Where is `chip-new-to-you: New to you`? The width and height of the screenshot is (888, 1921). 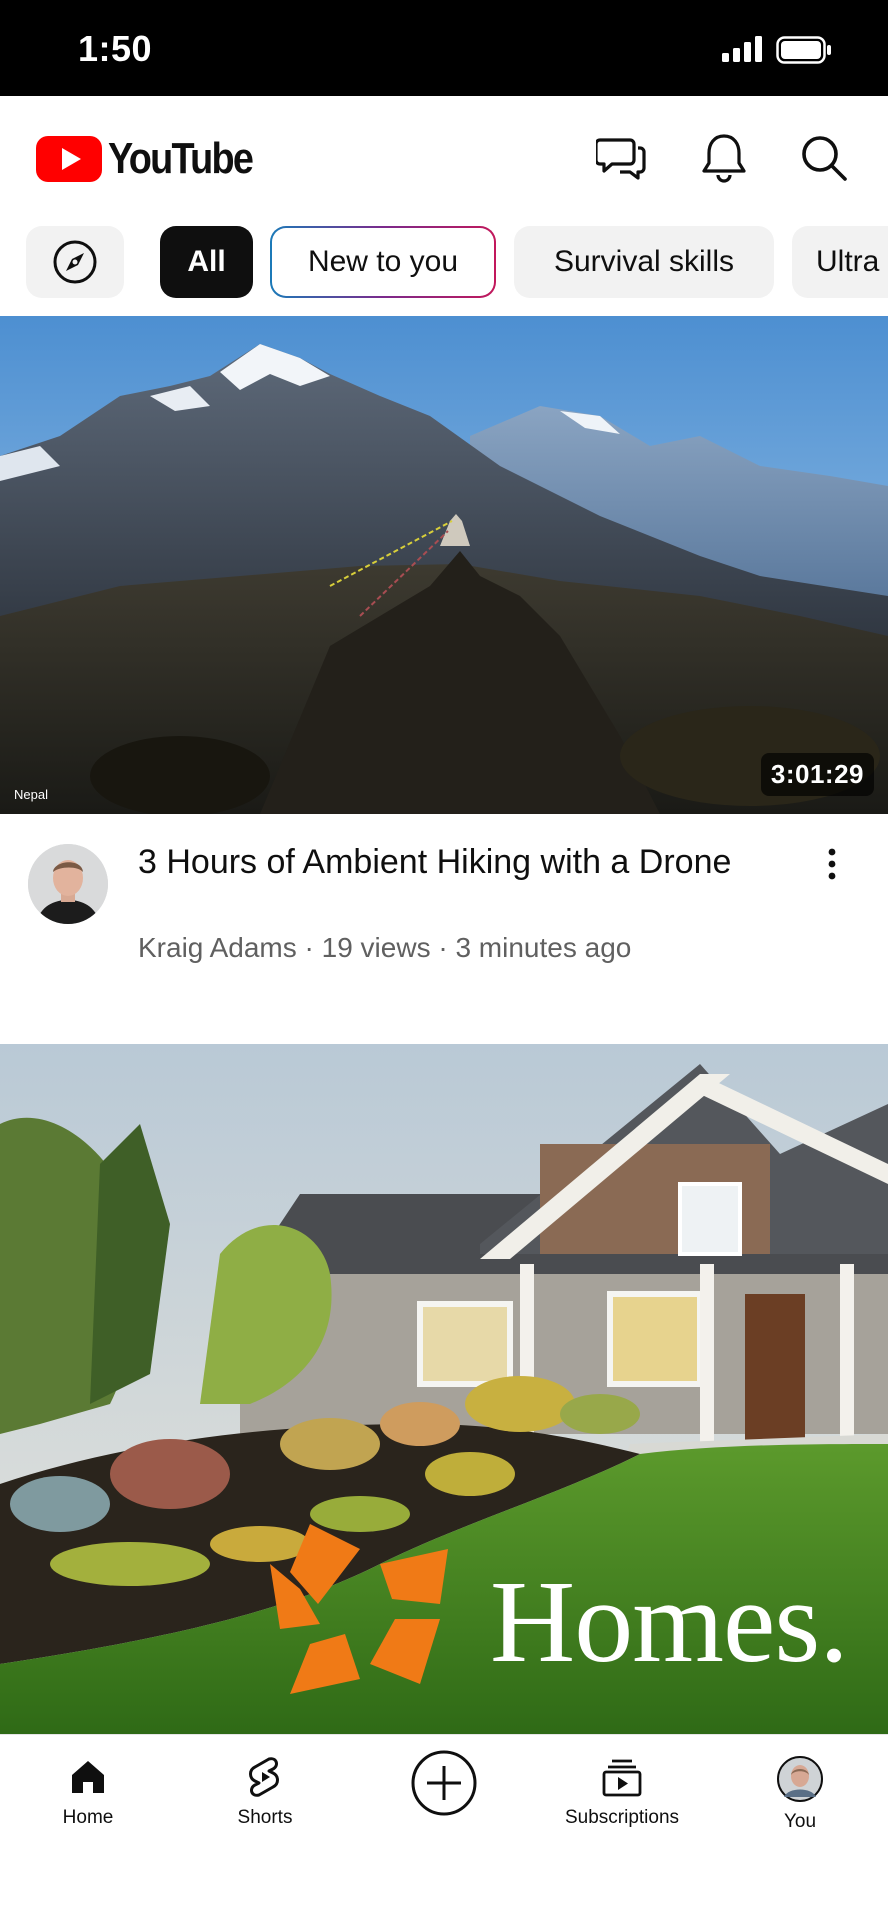 chip-new-to-you: New to you is located at coordinates (383, 262).